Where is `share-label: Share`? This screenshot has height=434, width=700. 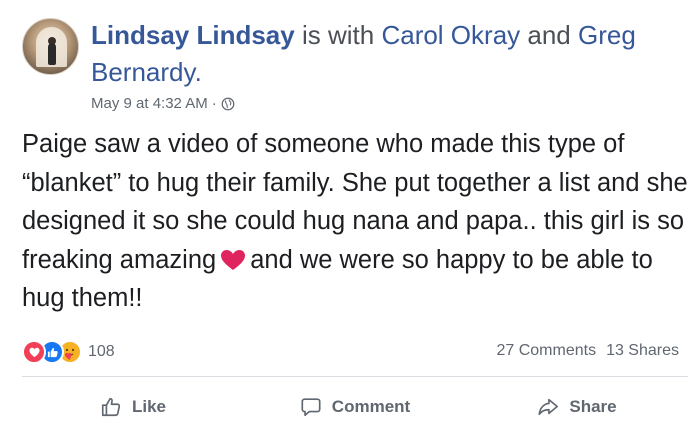
share-label: Share is located at coordinates (593, 406).